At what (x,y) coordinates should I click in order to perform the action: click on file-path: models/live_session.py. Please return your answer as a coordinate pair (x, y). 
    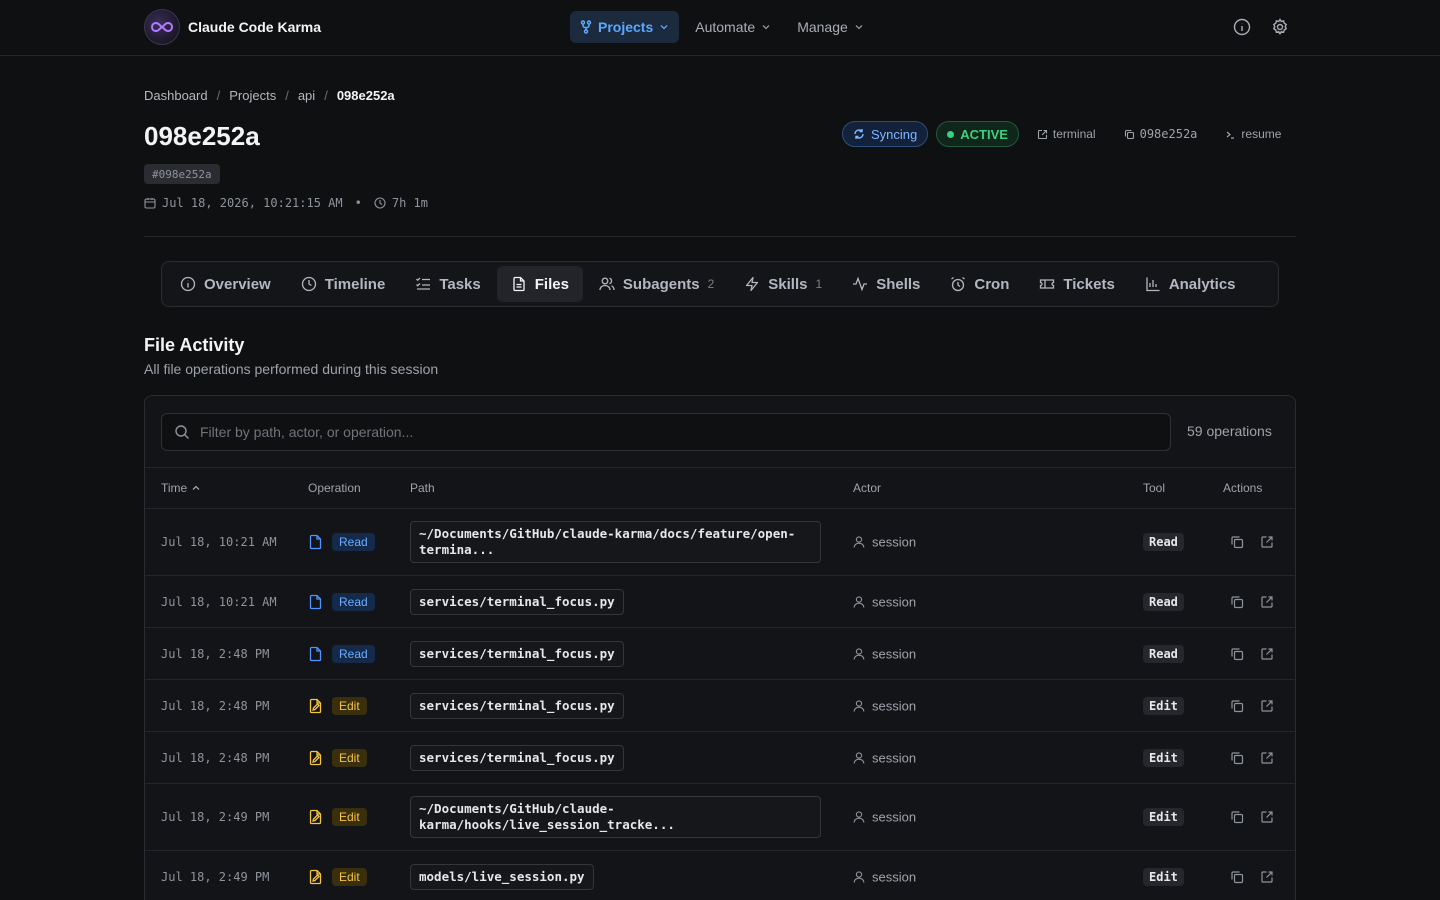
    Looking at the image, I should click on (502, 876).